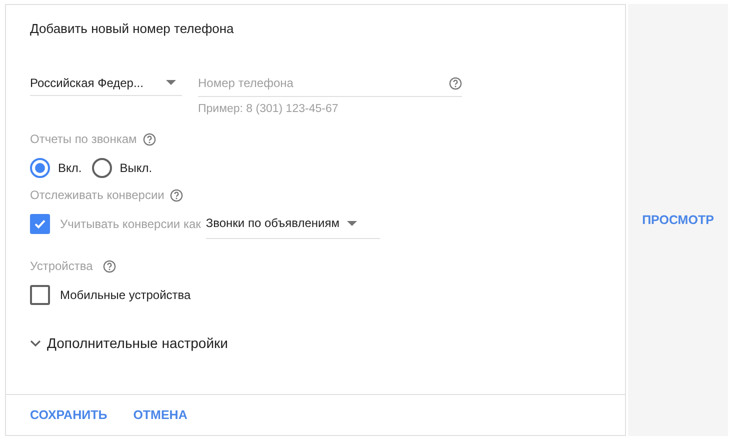 The width and height of the screenshot is (733, 442). I want to click on checkbox-label: Учитывать конверсии как, so click(130, 223).